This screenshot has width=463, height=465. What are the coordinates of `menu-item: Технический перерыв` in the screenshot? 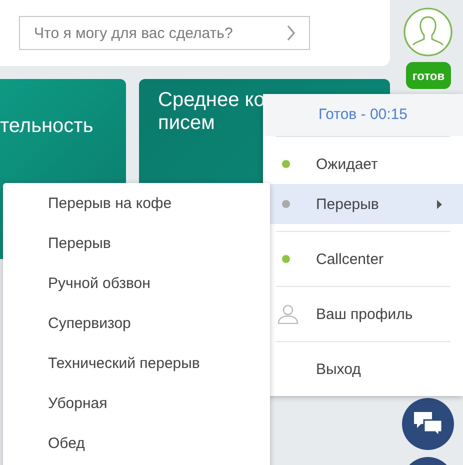 It's located at (136, 364).